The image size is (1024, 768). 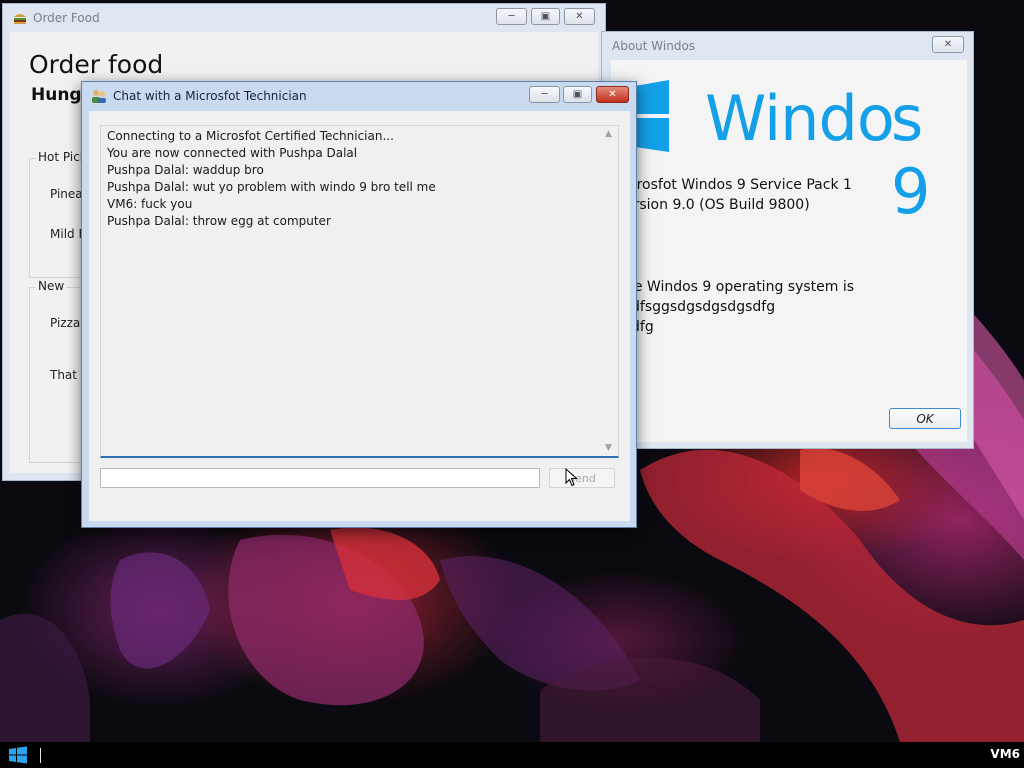 I want to click on food-option: Pinea, so click(x=66, y=194).